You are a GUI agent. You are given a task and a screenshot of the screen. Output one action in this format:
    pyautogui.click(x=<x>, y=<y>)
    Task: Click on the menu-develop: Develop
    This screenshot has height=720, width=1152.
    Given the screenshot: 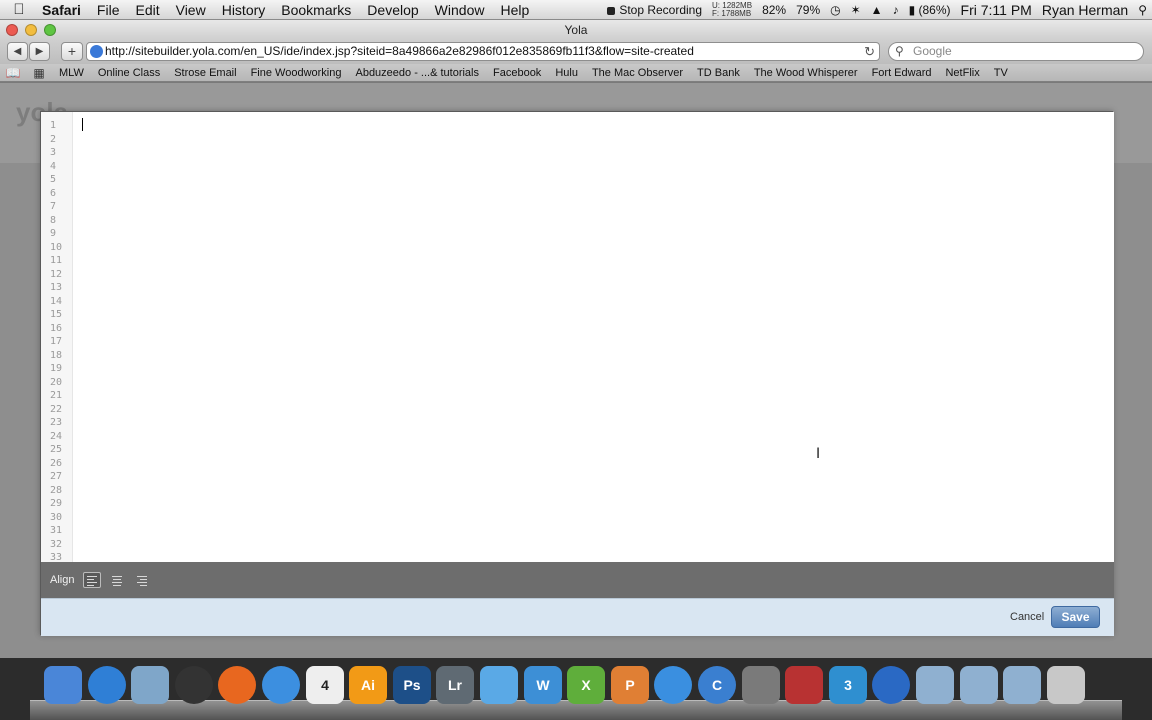 What is the action you would take?
    pyautogui.click(x=392, y=10)
    